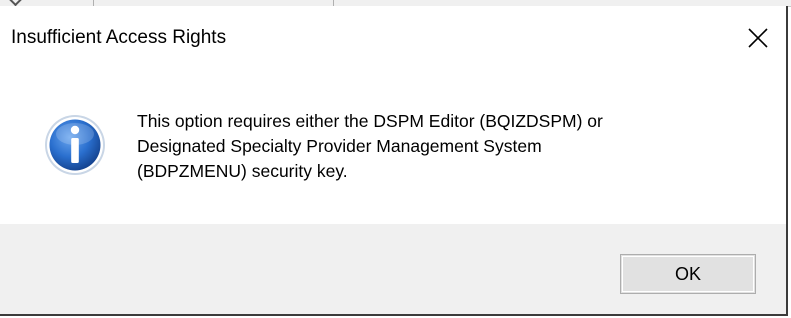 The width and height of the screenshot is (791, 318). I want to click on information-icon, so click(75, 145).